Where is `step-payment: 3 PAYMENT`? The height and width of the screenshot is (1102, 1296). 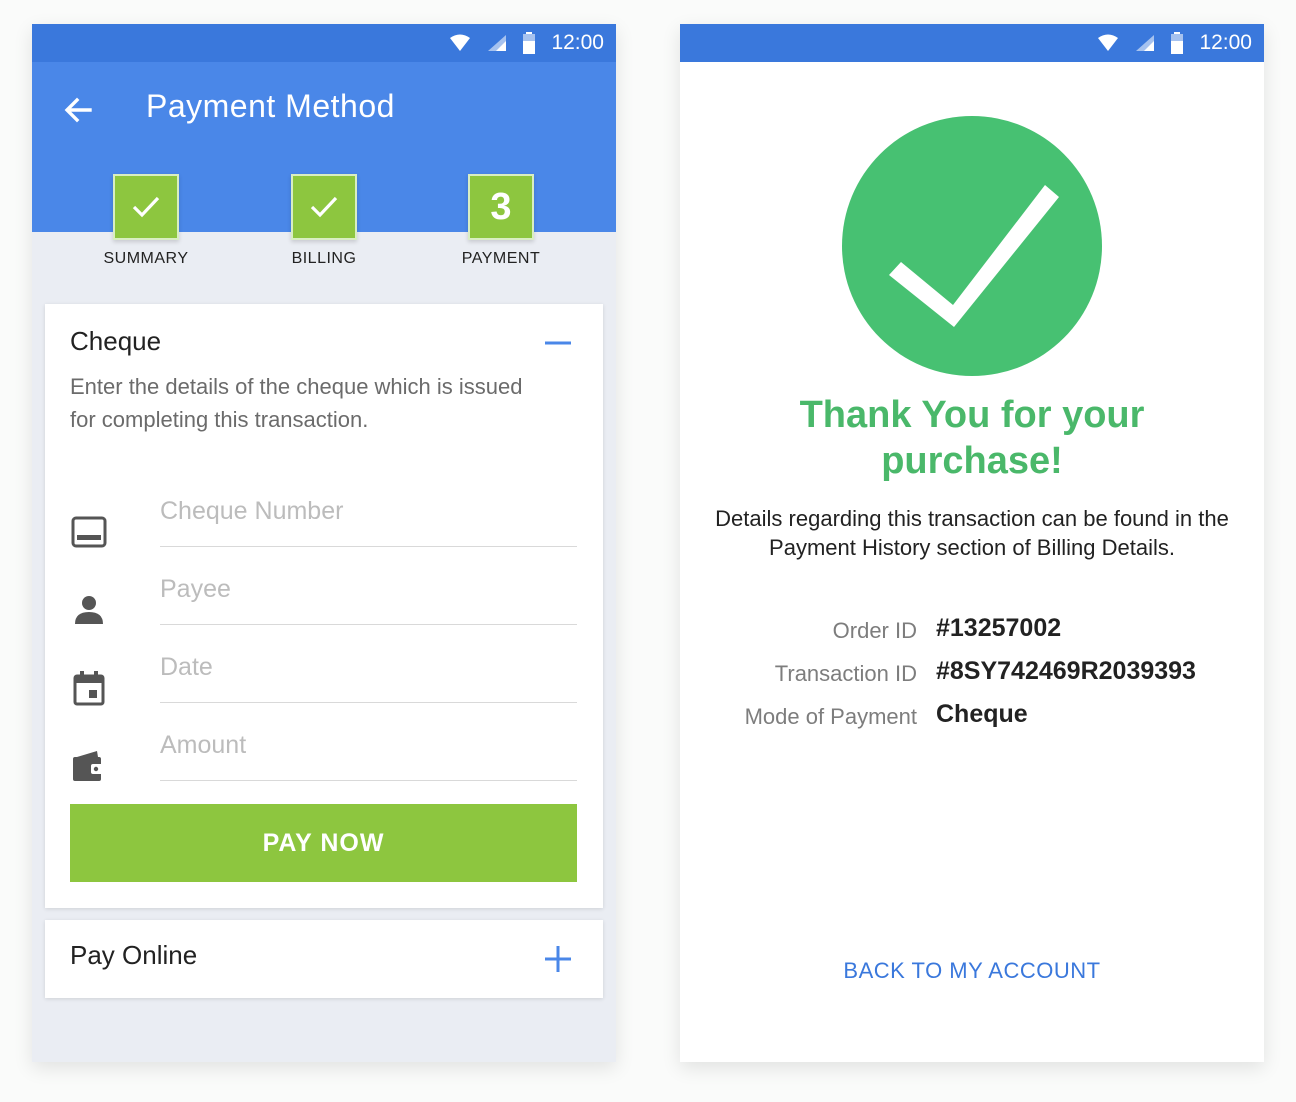 step-payment: 3 PAYMENT is located at coordinates (501, 229).